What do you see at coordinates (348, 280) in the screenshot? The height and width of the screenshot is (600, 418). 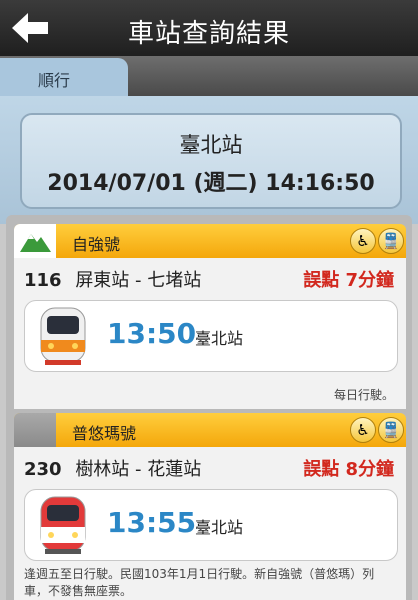 I see `delay-status: 誤點 7分鐘` at bounding box center [348, 280].